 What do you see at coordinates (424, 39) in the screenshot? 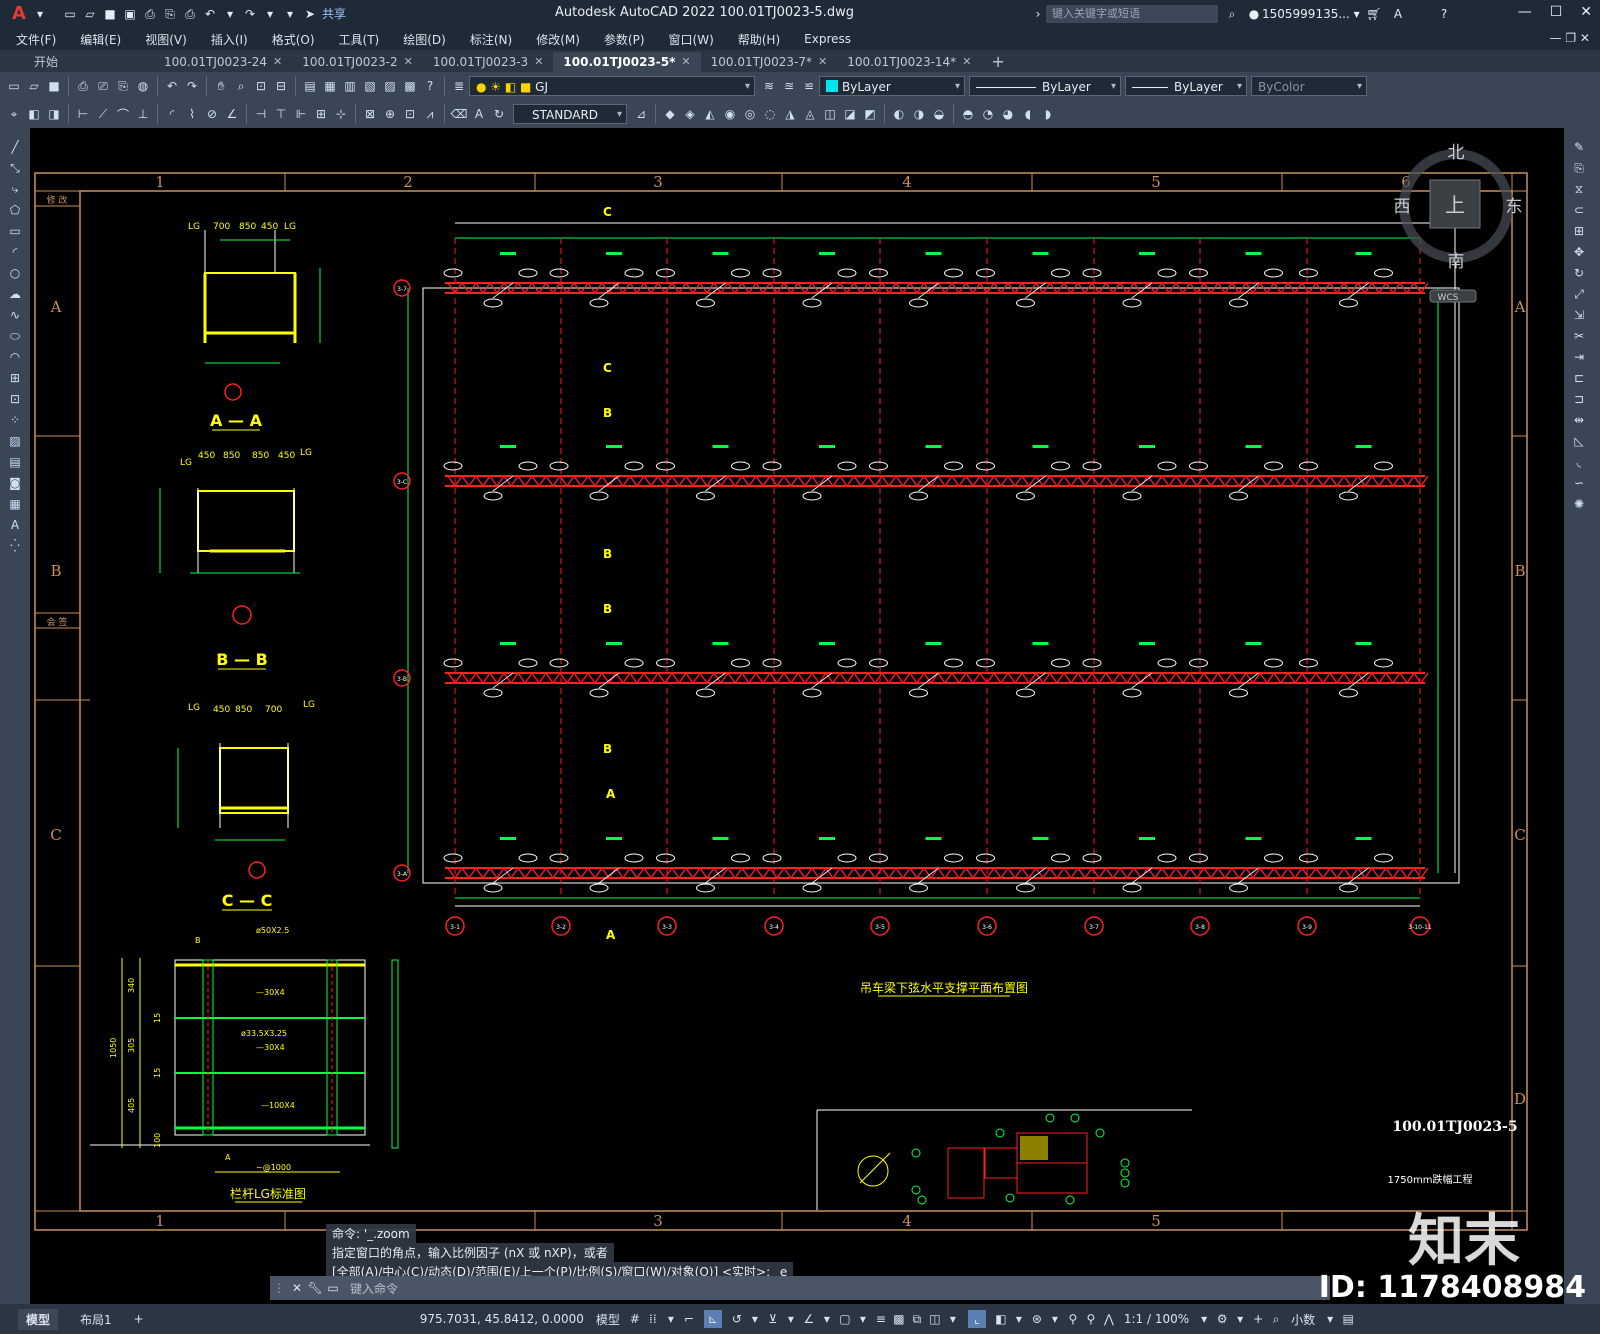
I see `menu-draw: 绘图(D)` at bounding box center [424, 39].